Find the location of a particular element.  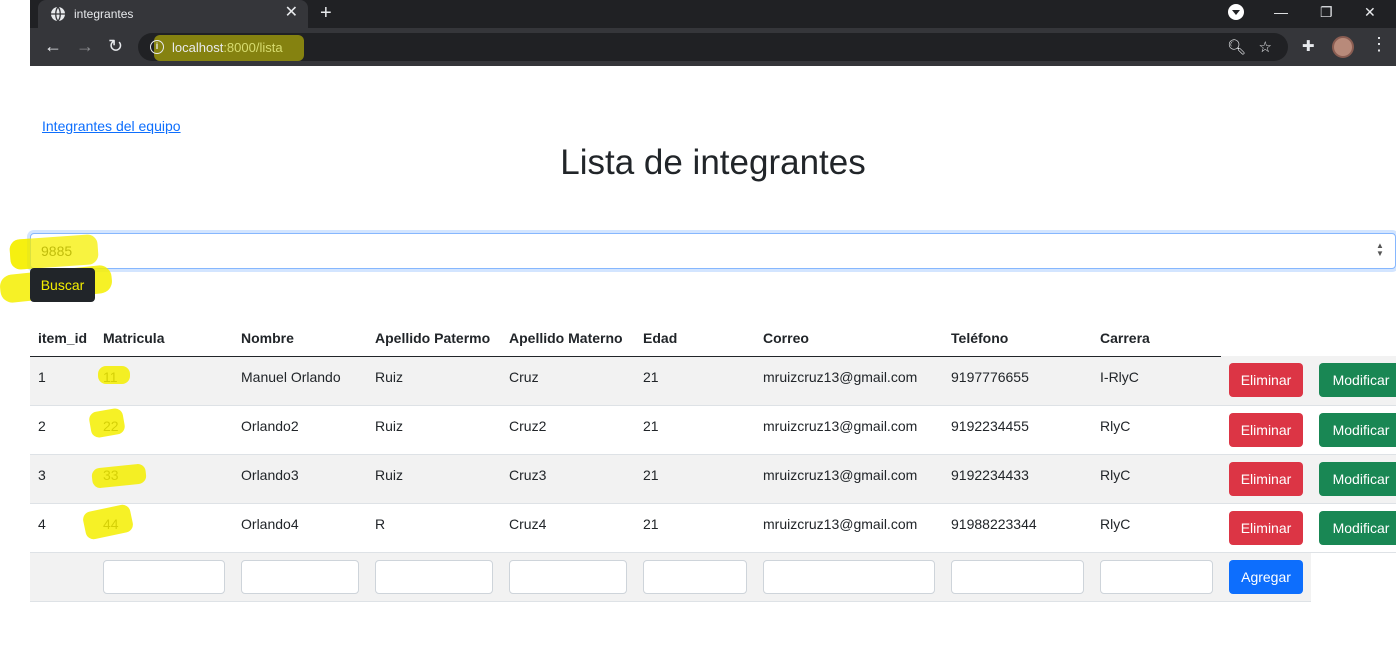

correo-input is located at coordinates (849, 576).